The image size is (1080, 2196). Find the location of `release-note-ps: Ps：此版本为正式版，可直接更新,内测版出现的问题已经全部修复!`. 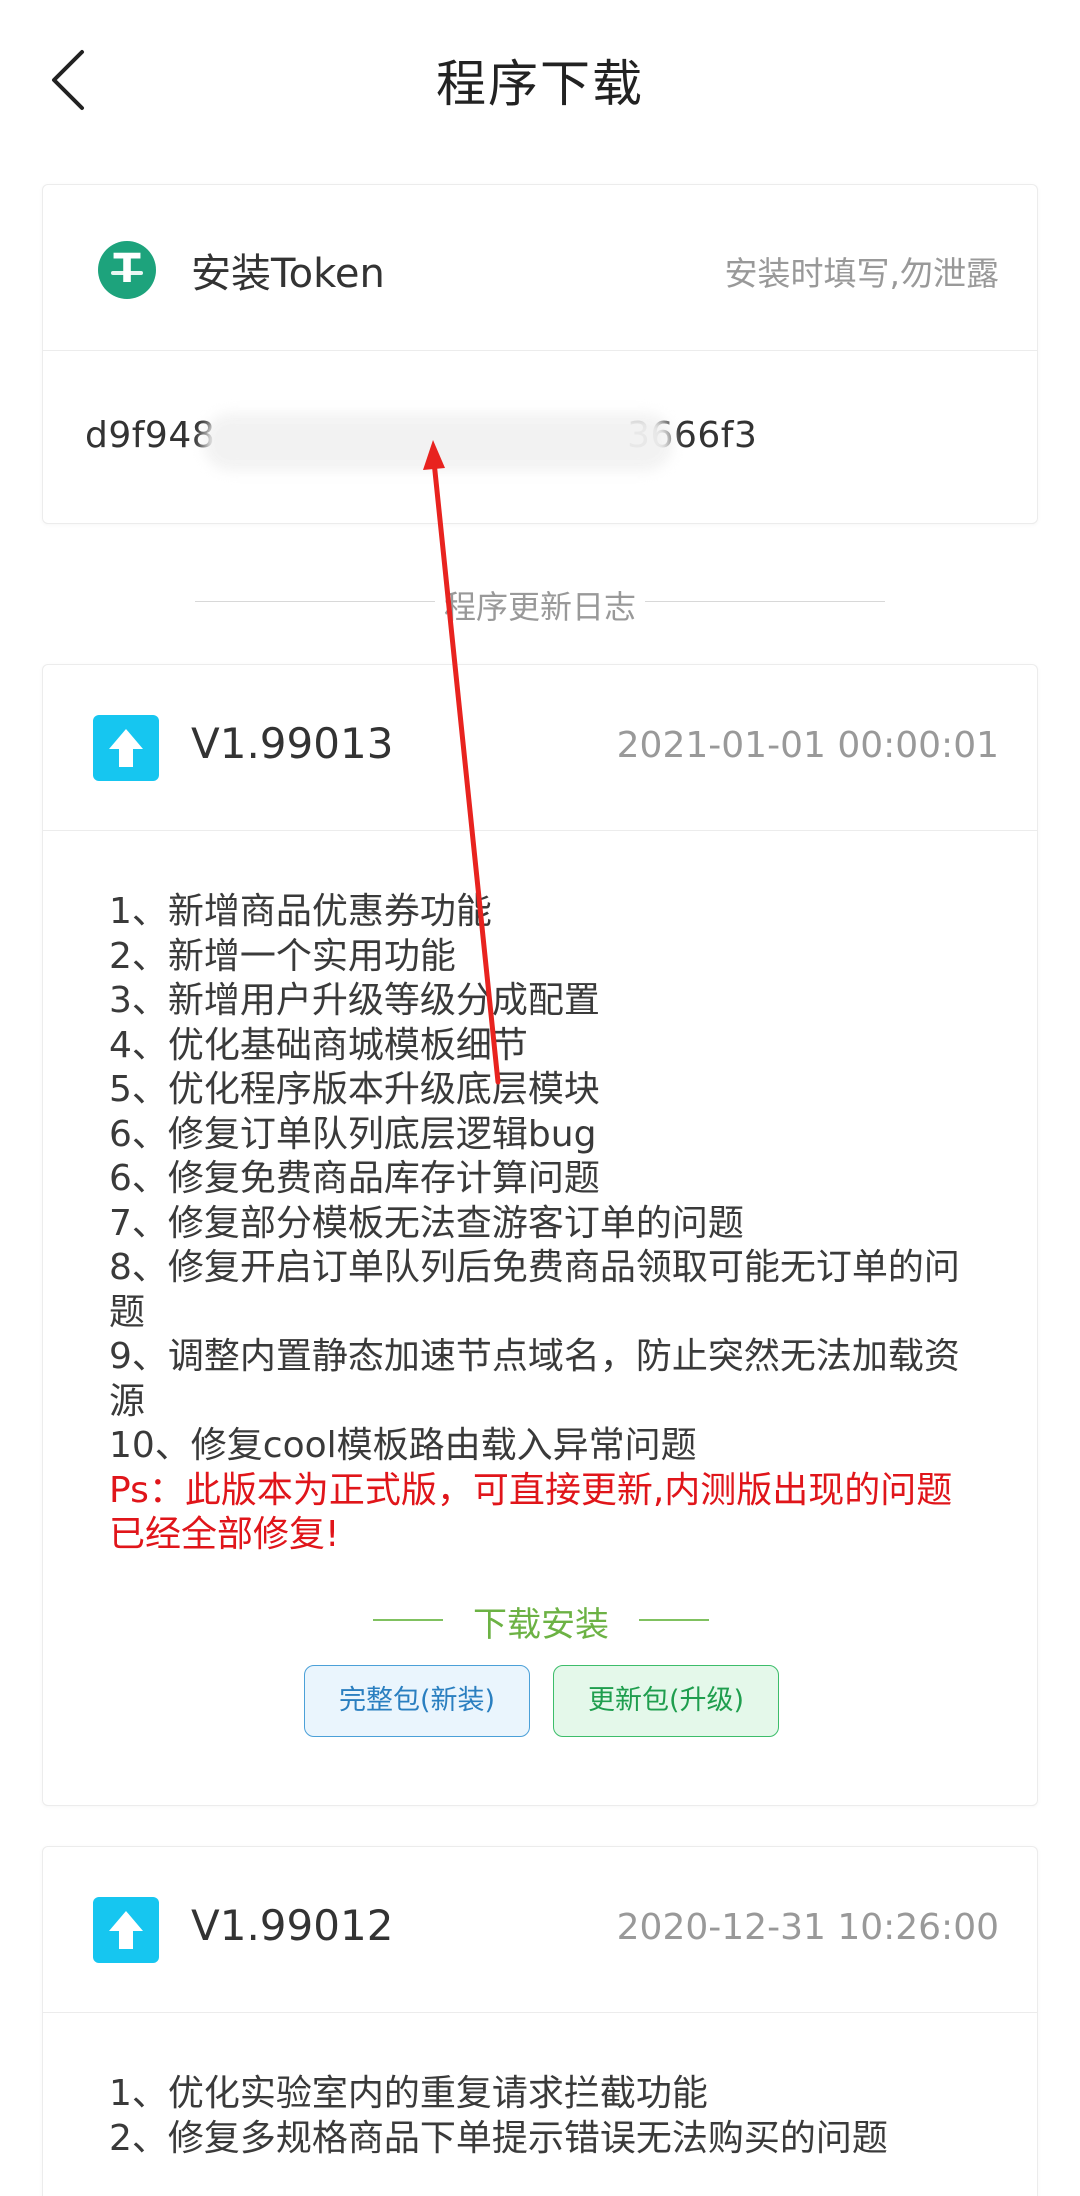

release-note-ps: Ps：此版本为正式版，可直接更新,内测版出现的问题已经全部修复! is located at coordinates (531, 1512).